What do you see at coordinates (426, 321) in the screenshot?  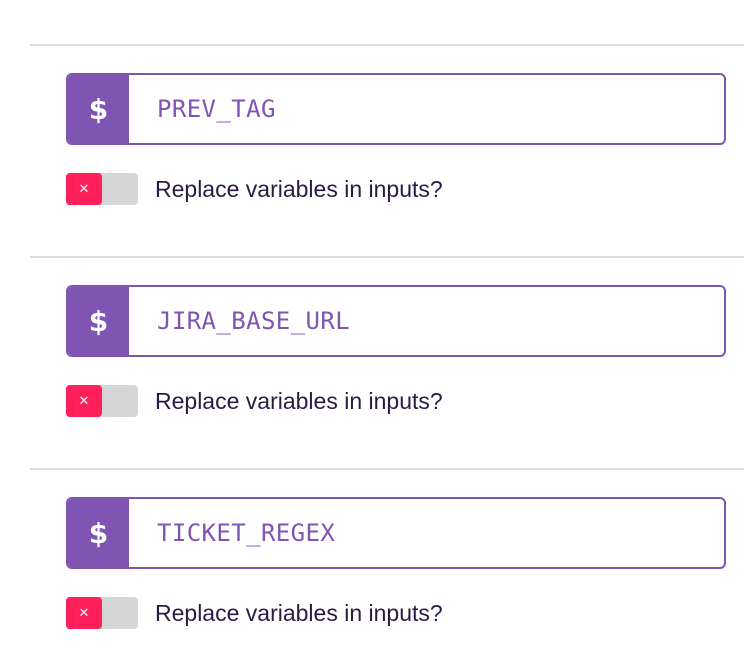 I see `variable-name-text: JIRA_BASE_URL` at bounding box center [426, 321].